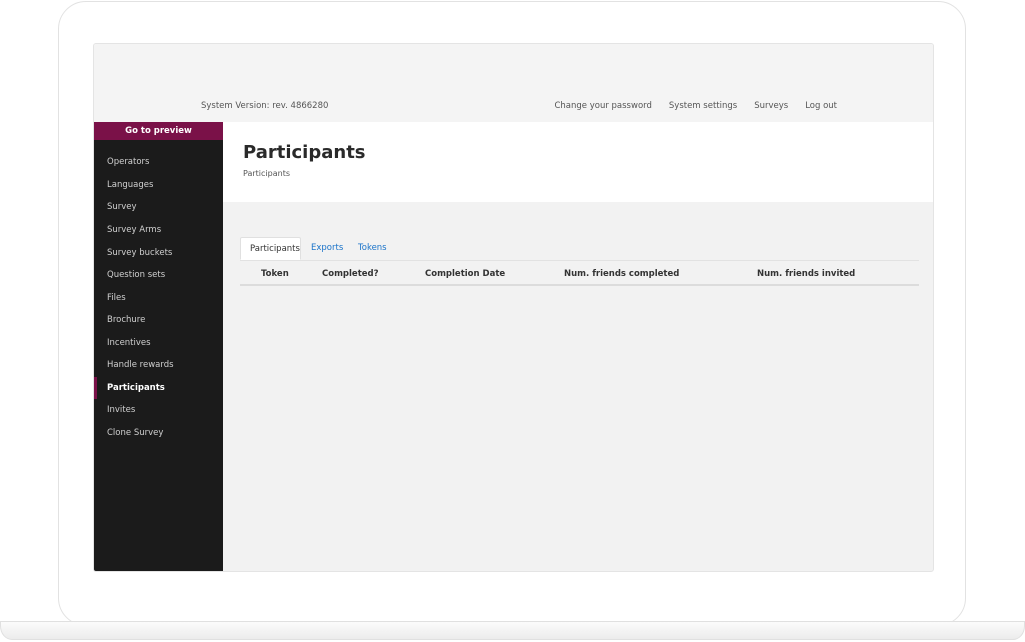 The width and height of the screenshot is (1025, 642). I want to click on sidebar-item-participants: Participants, so click(158, 388).